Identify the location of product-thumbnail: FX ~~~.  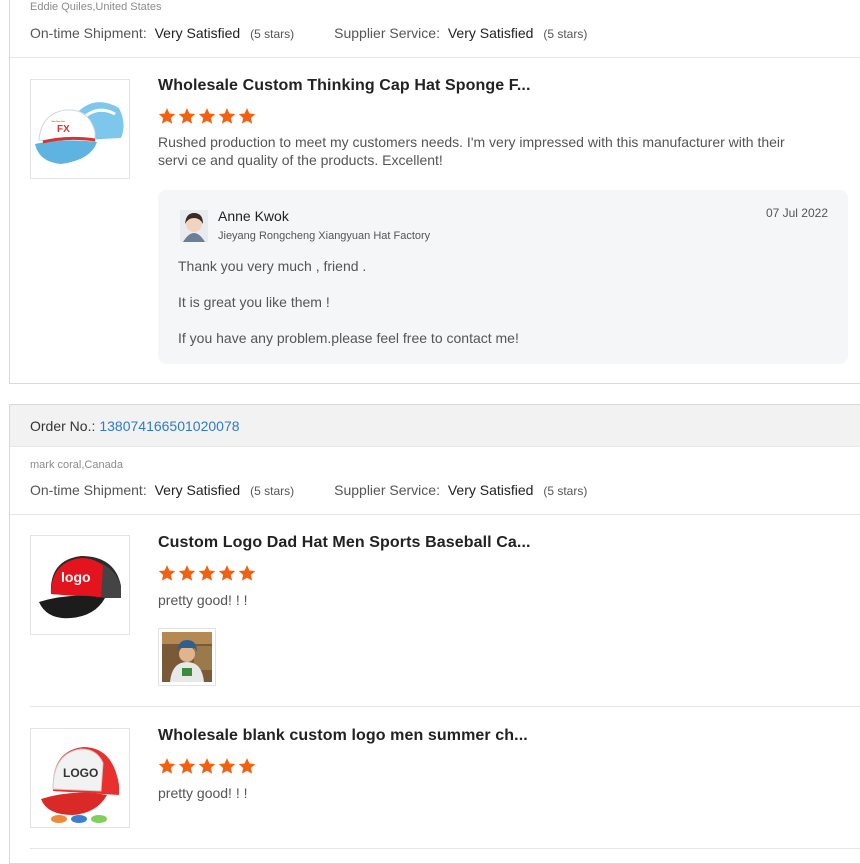
(80, 129).